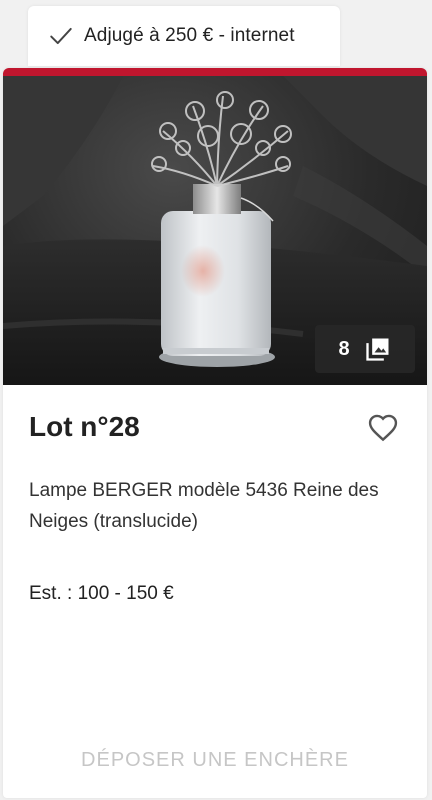 The height and width of the screenshot is (800, 432). I want to click on check-icon, so click(61, 36).